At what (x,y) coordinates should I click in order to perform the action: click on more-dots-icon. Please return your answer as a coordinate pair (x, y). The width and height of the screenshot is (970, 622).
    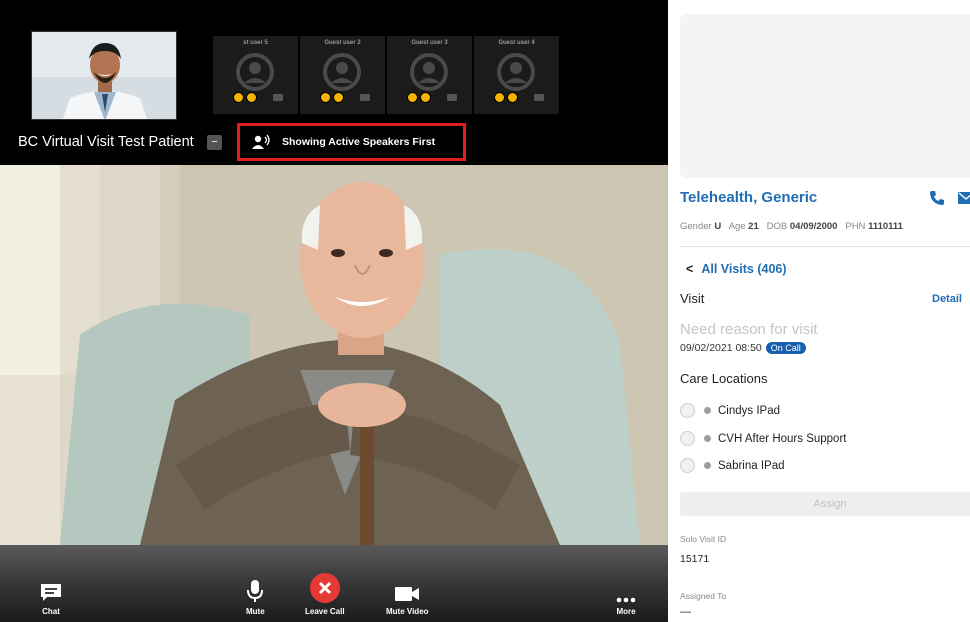
    Looking at the image, I should click on (626, 588).